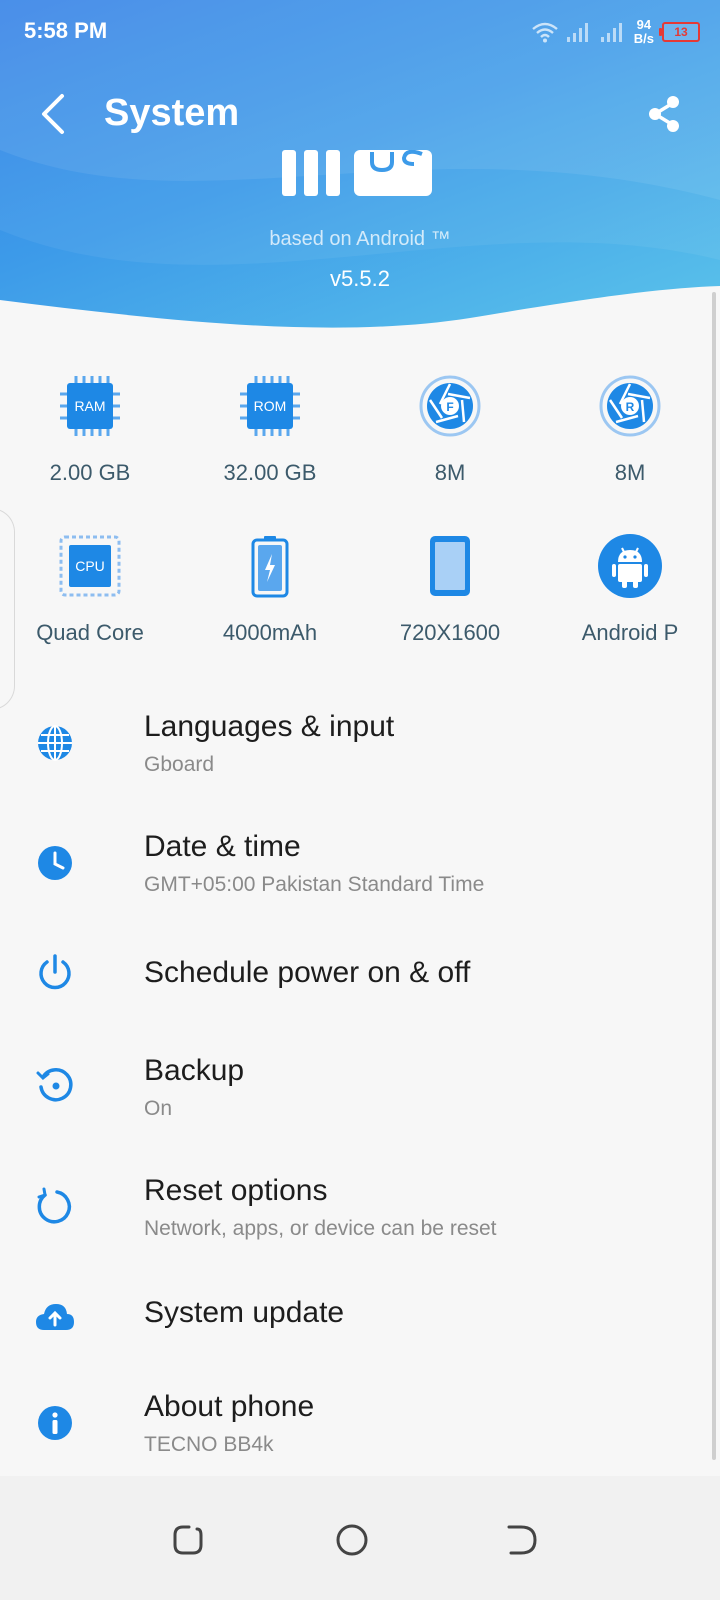 The image size is (720, 1600). I want to click on share-button, so click(664, 114).